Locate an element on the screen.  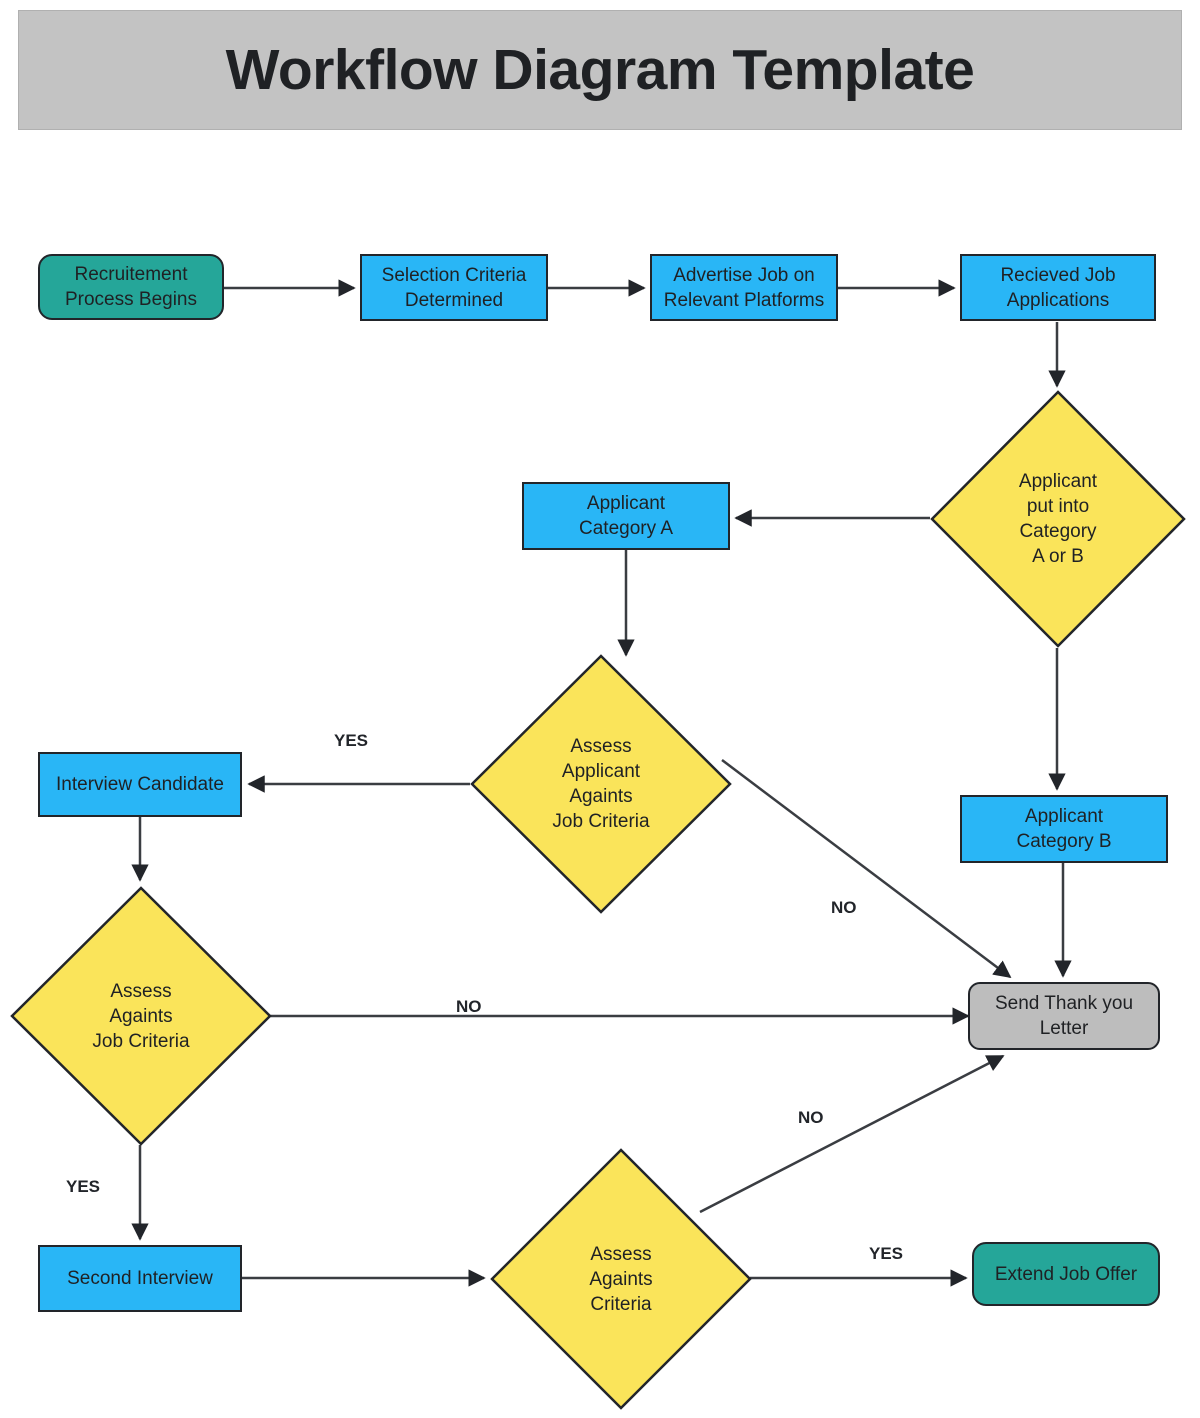
node-label-line: Recruitement is located at coordinates (131, 274).